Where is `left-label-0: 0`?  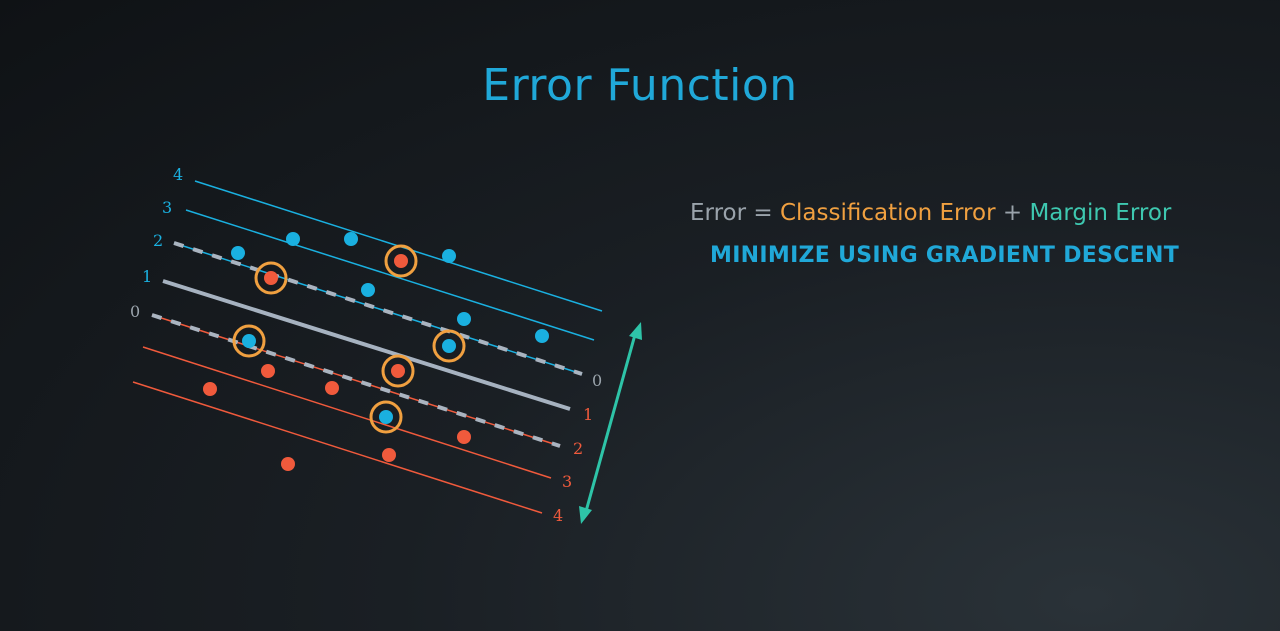
left-label-0: 0 is located at coordinates (135, 311).